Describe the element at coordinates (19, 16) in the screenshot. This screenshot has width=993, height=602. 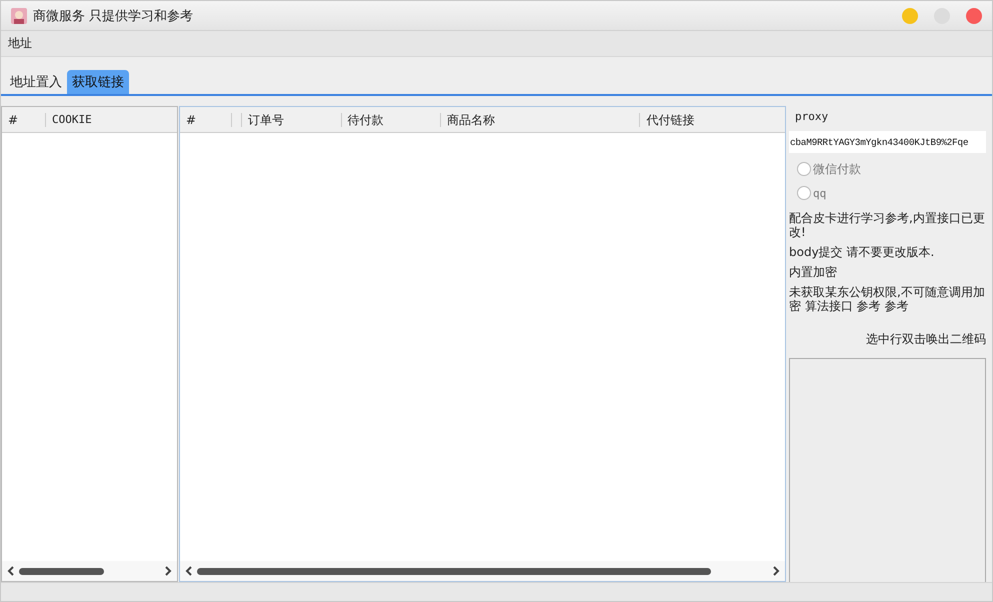
I see `app-icon` at that location.